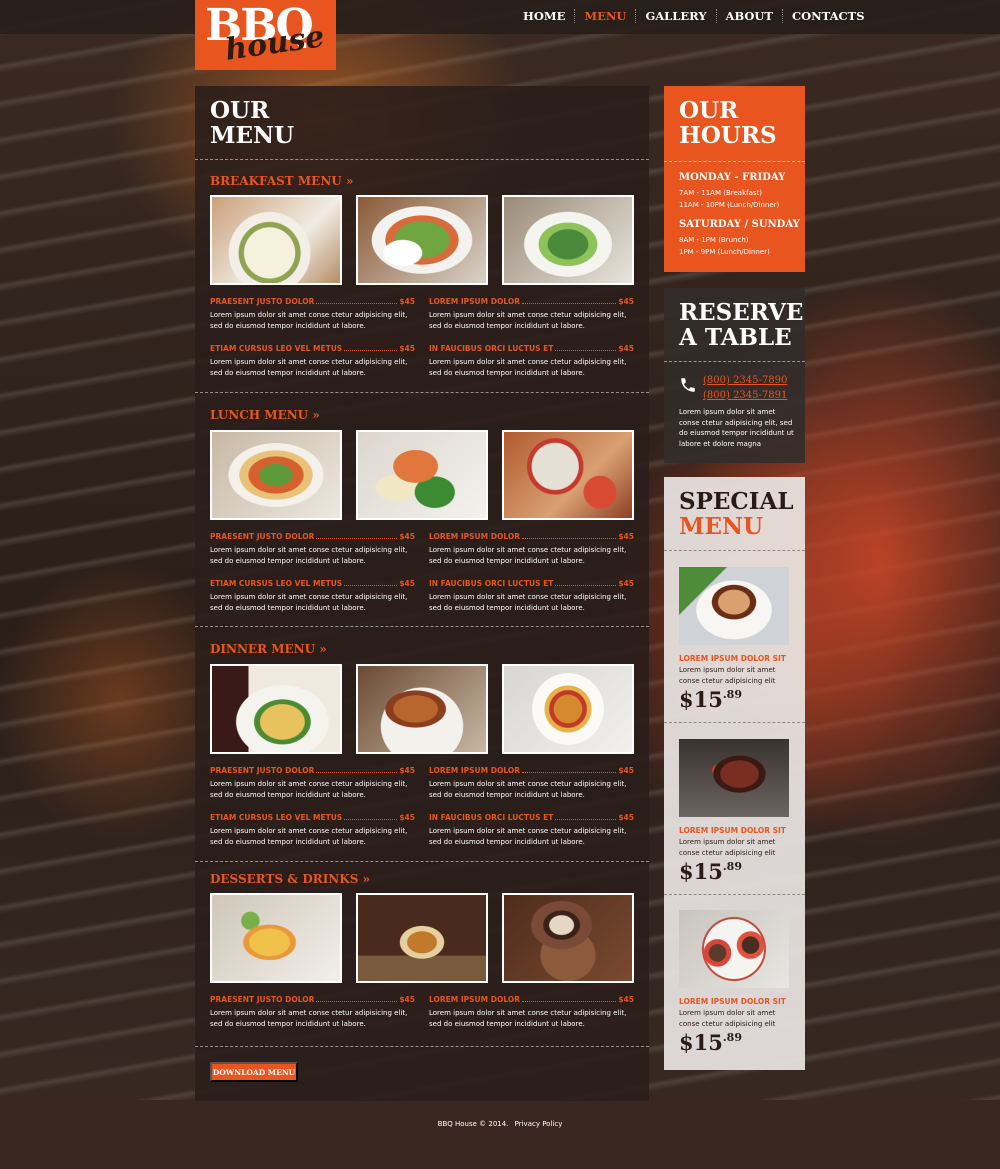 The image size is (1000, 1169). Describe the element at coordinates (265, 35) in the screenshot. I see `site-logo: BBQ house` at that location.